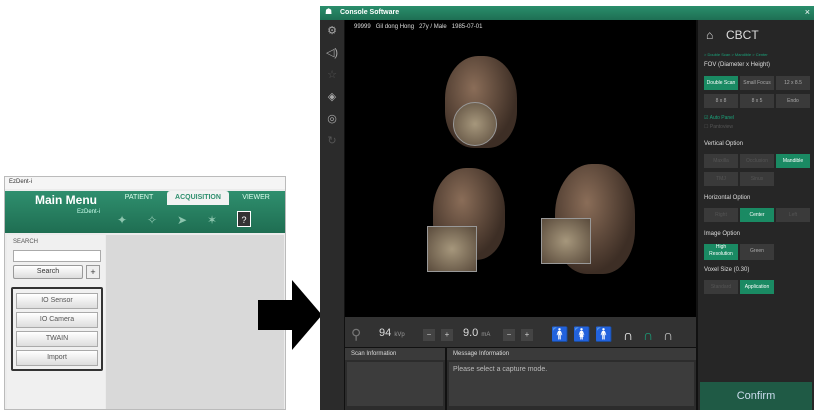  What do you see at coordinates (89, 212) in the screenshot?
I see `brand-label: EzDent-i` at bounding box center [89, 212].